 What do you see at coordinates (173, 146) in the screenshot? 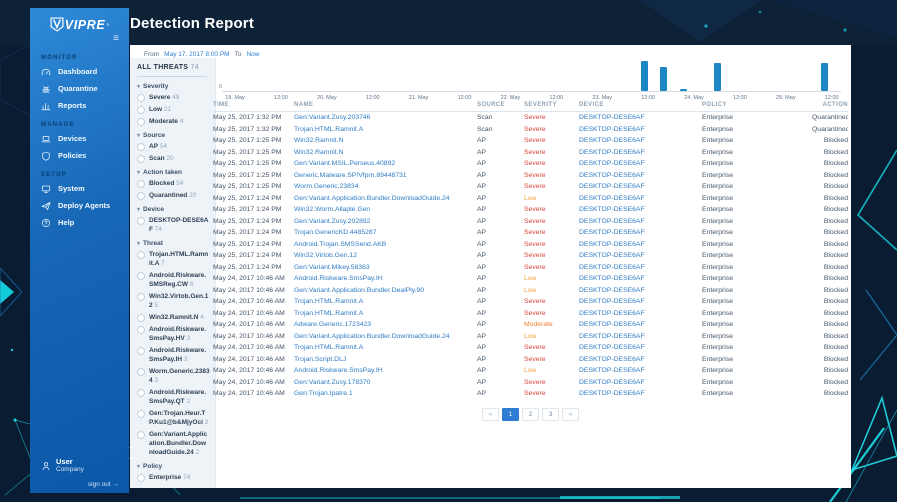
I see `filter-option: AP 54` at bounding box center [173, 146].